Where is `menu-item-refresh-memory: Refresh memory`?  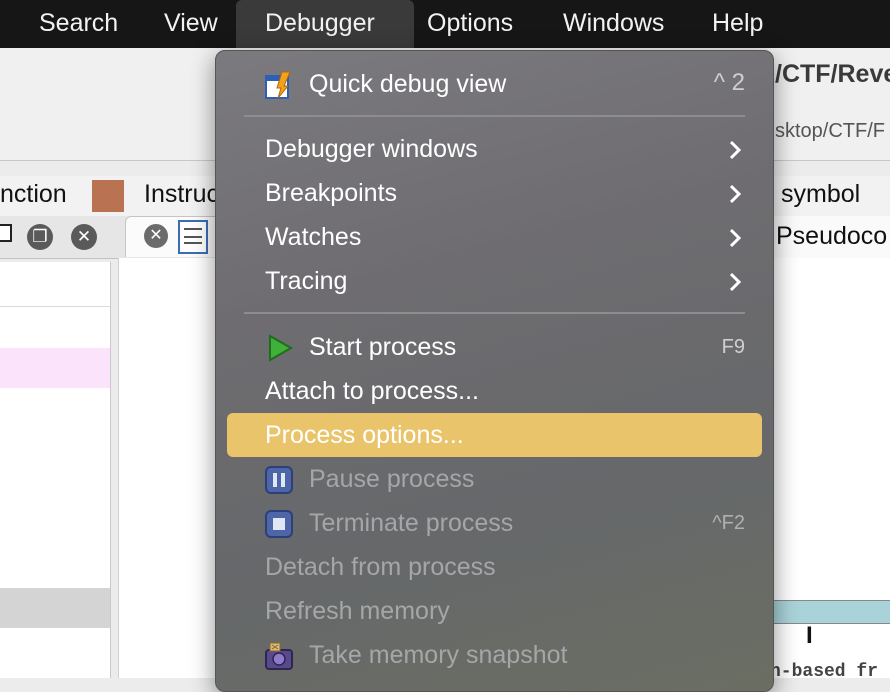
menu-item-refresh-memory: Refresh memory is located at coordinates (494, 612).